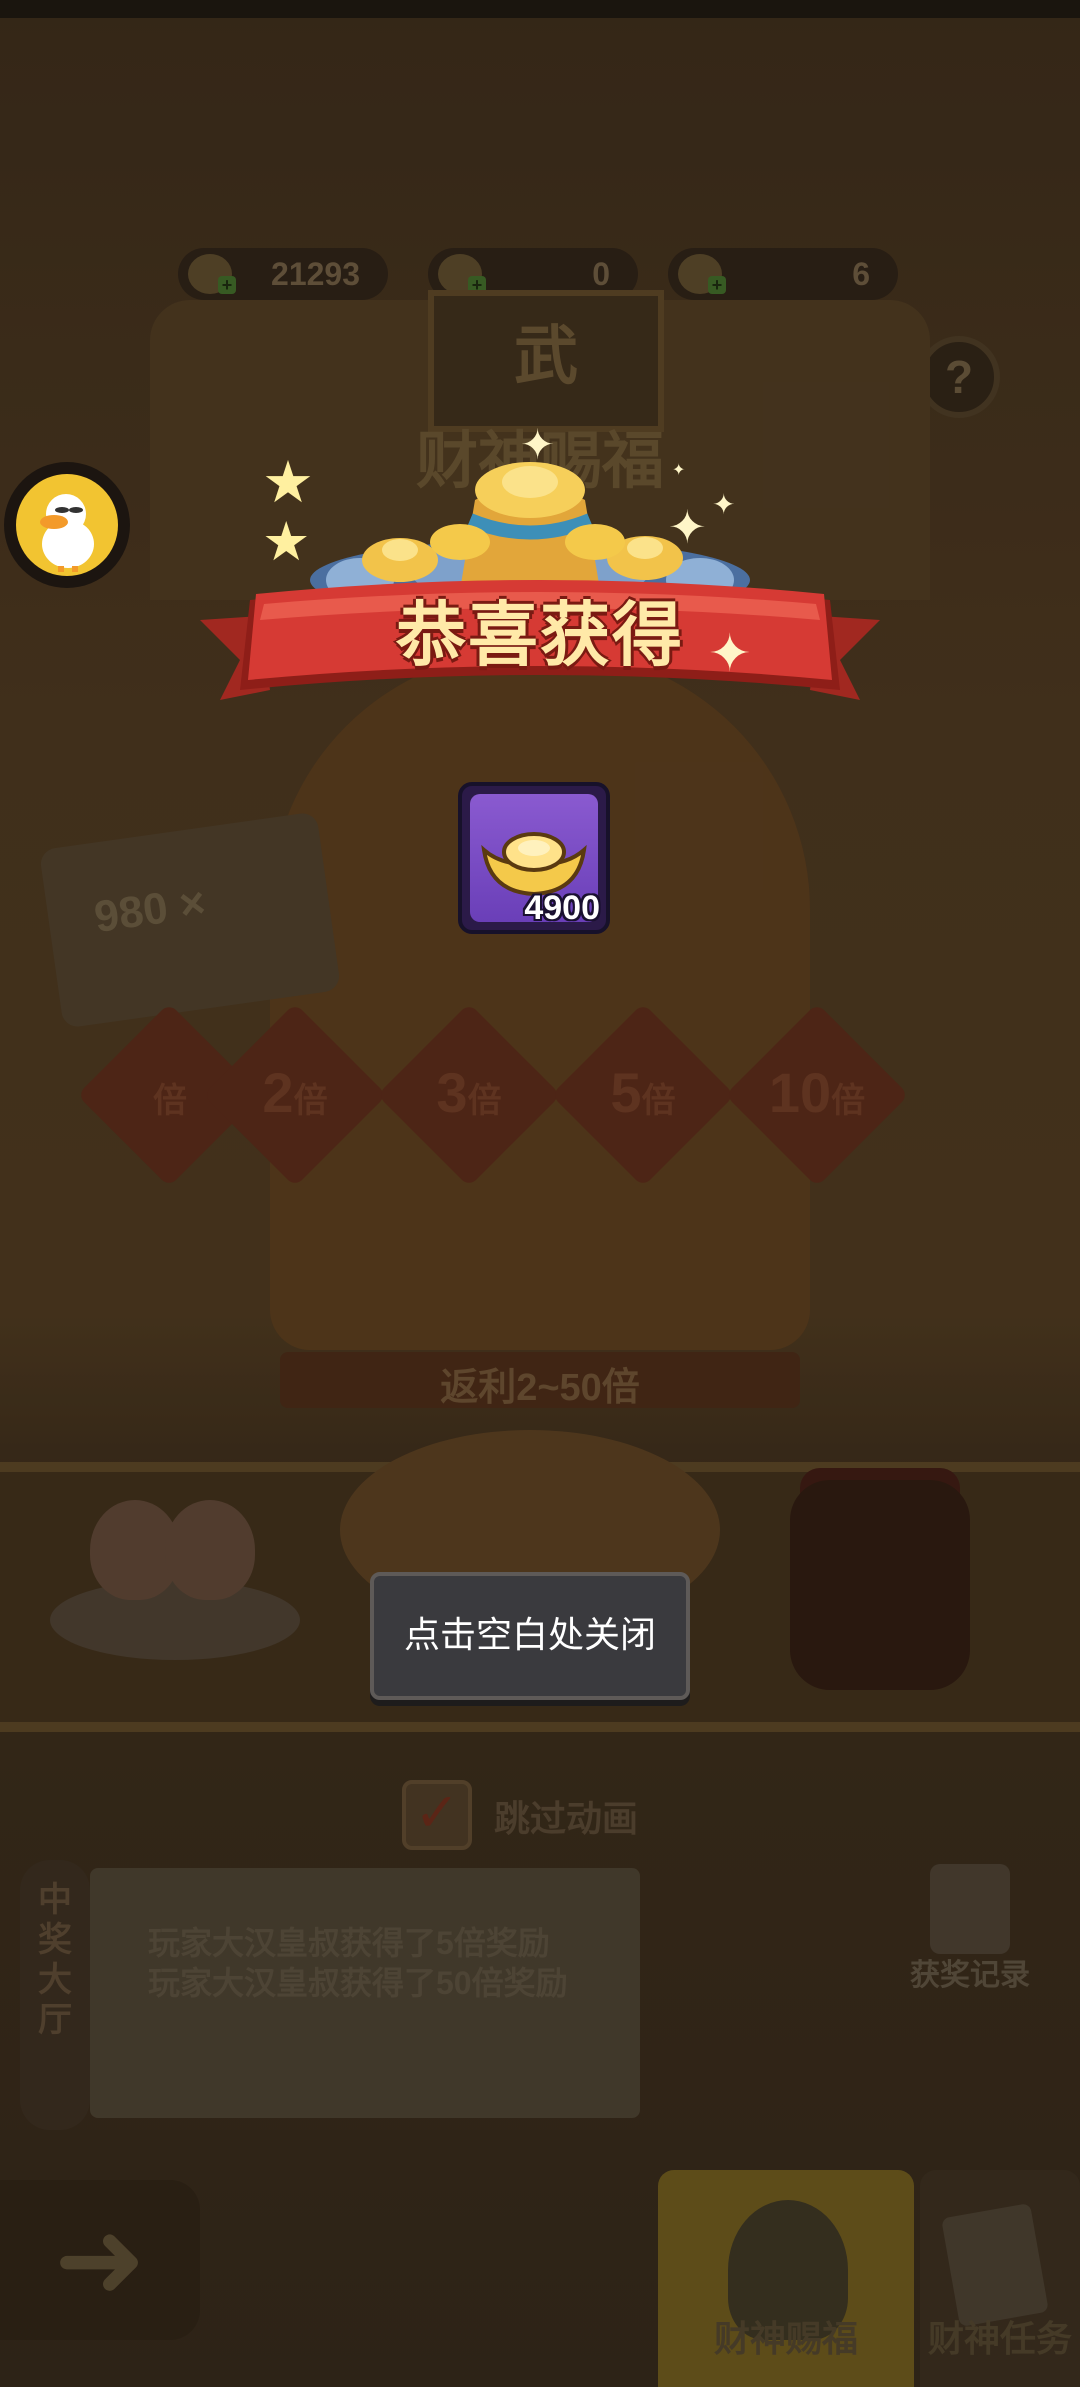 This screenshot has width=1080, height=2387. What do you see at coordinates (530, 1636) in the screenshot?
I see `close-hint-button: 点击空白处关闭` at bounding box center [530, 1636].